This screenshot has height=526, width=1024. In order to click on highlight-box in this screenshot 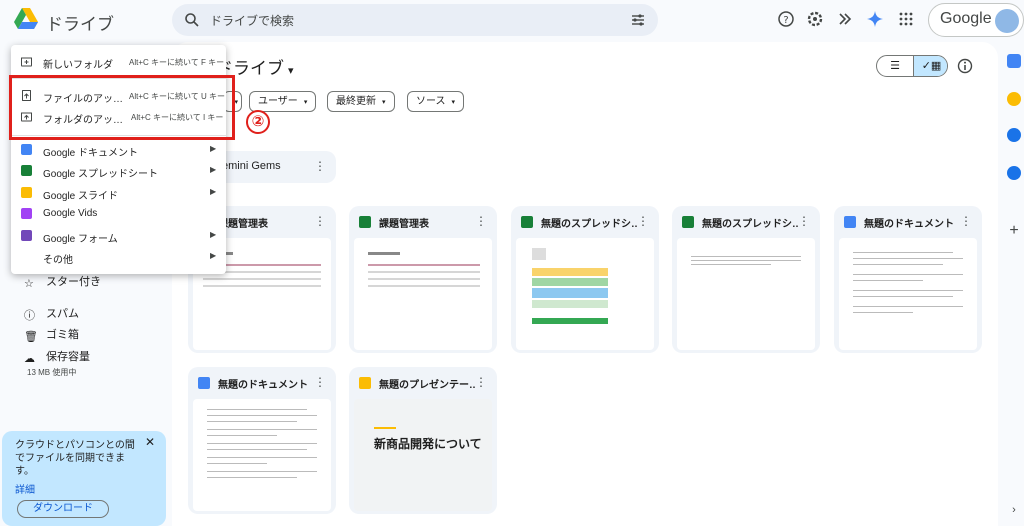, I will do `click(122, 107)`.